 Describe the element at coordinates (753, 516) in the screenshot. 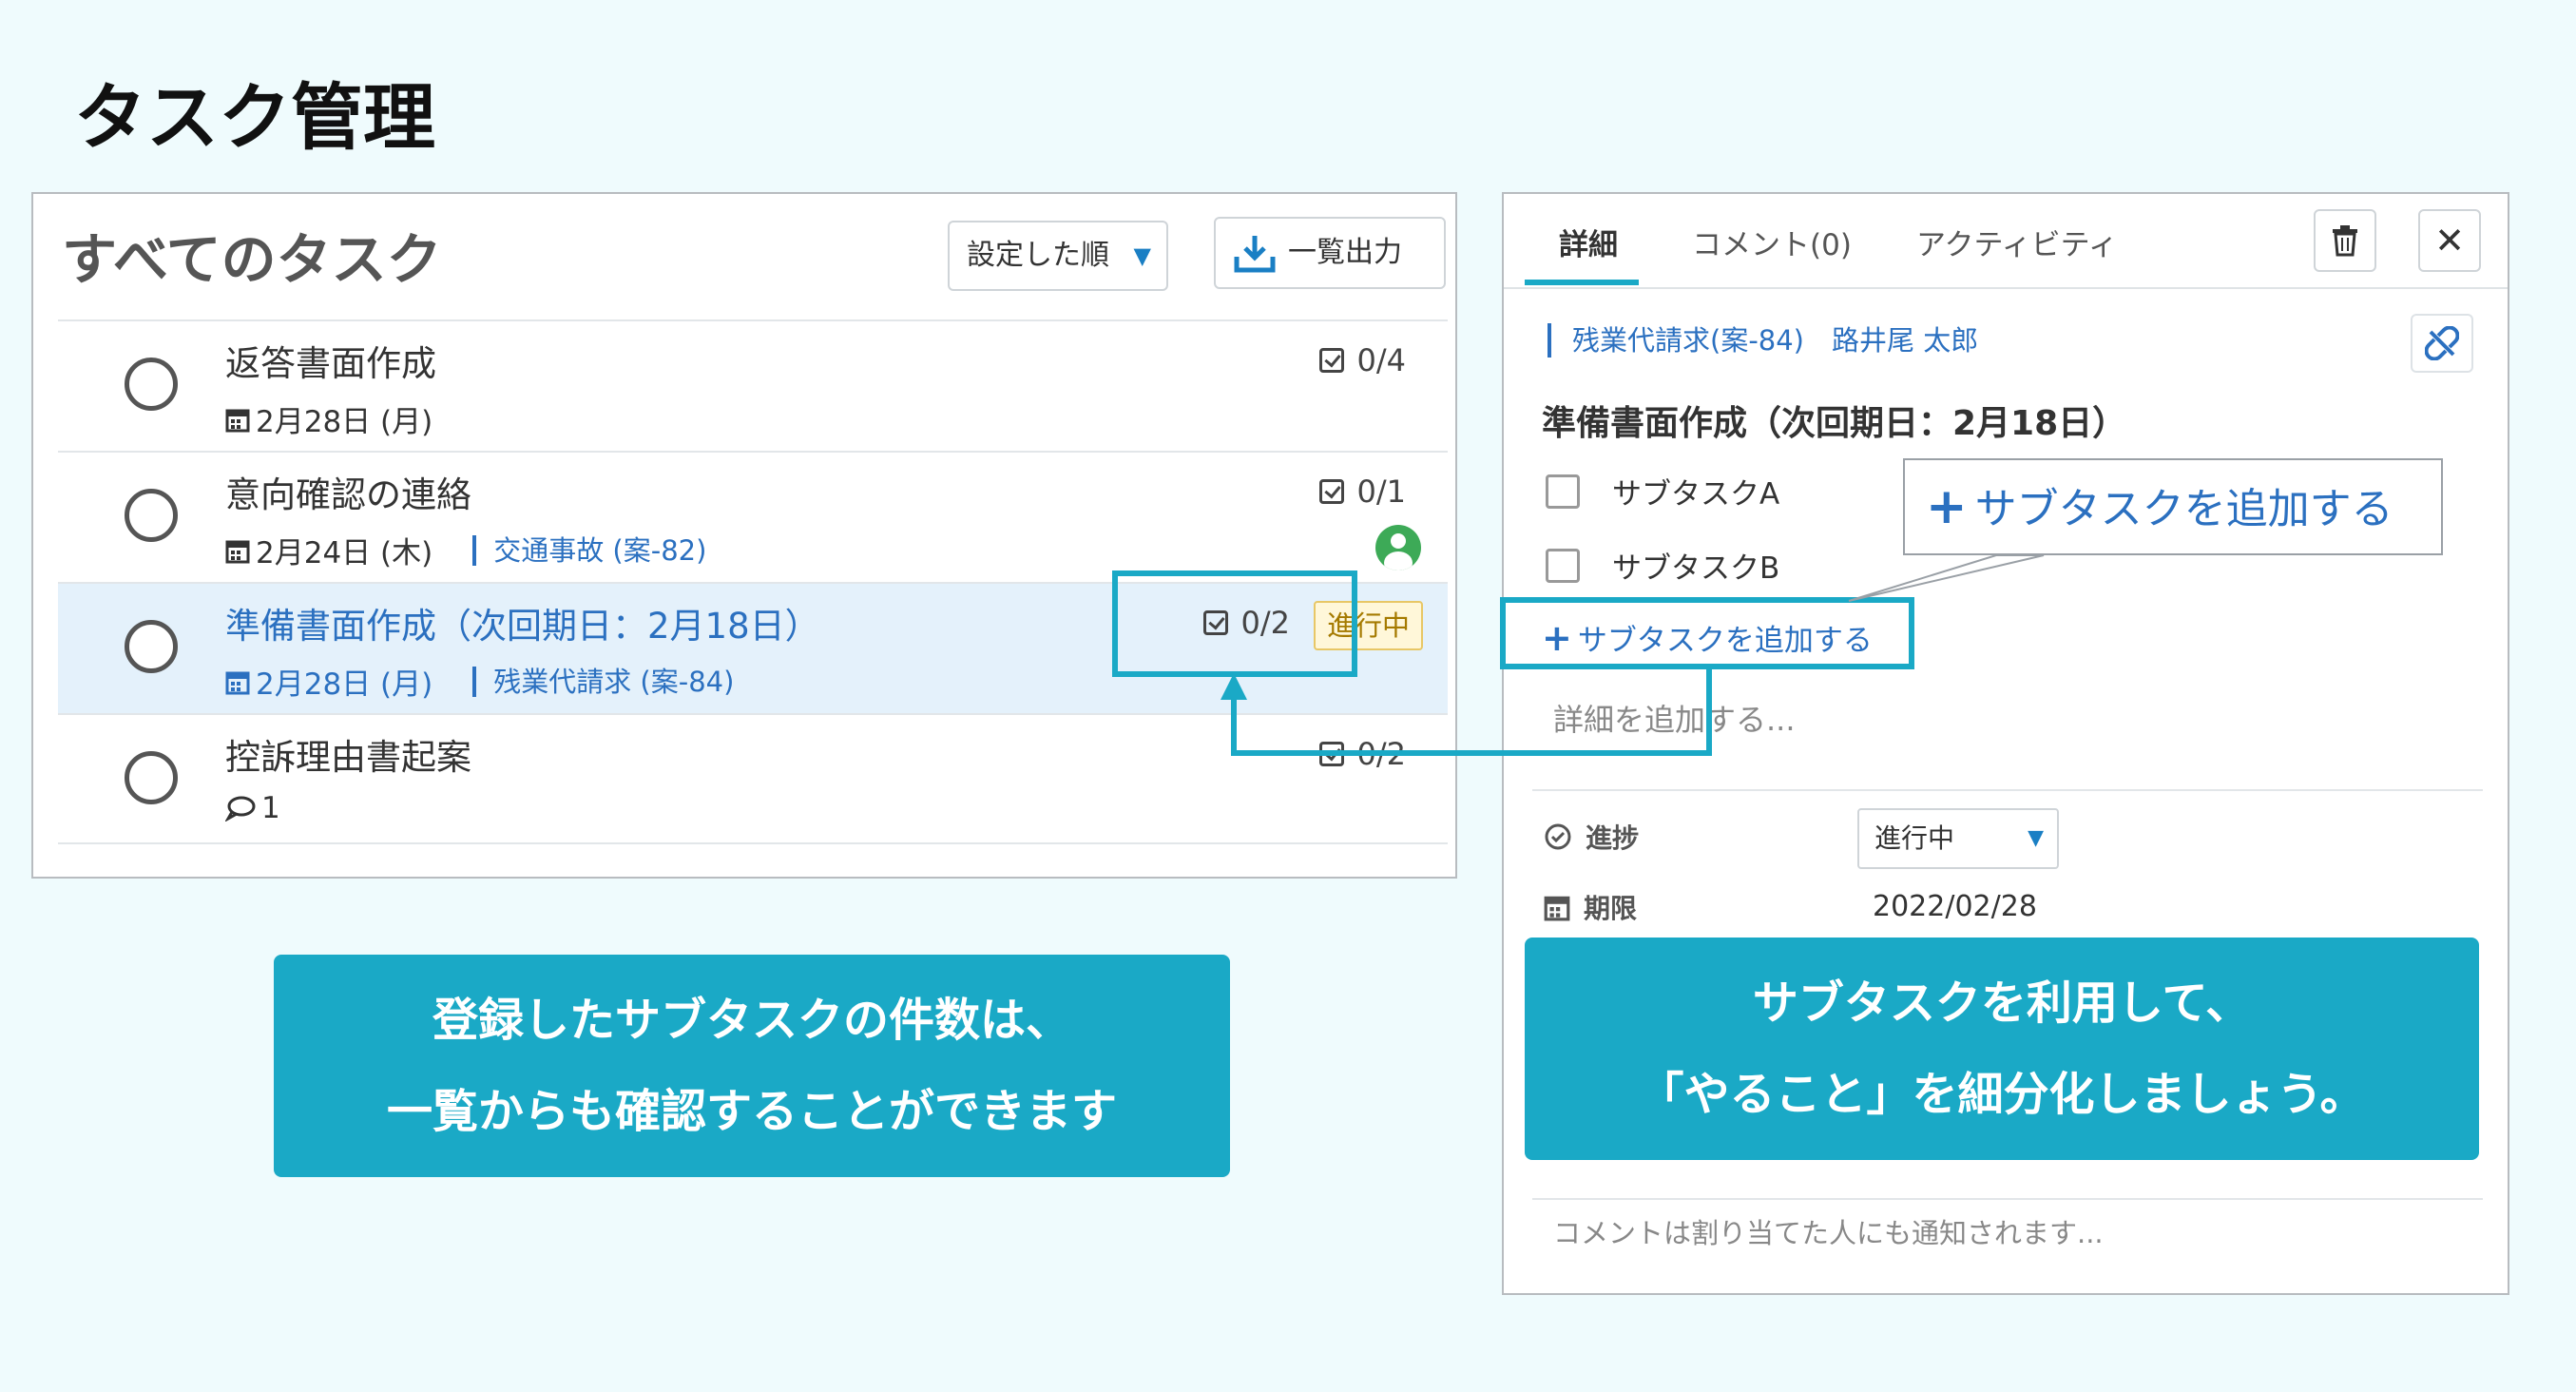

I see `task-row: 意向確認の連絡 2月24日 (木) 交通事故 (案-82) 0/1` at that location.